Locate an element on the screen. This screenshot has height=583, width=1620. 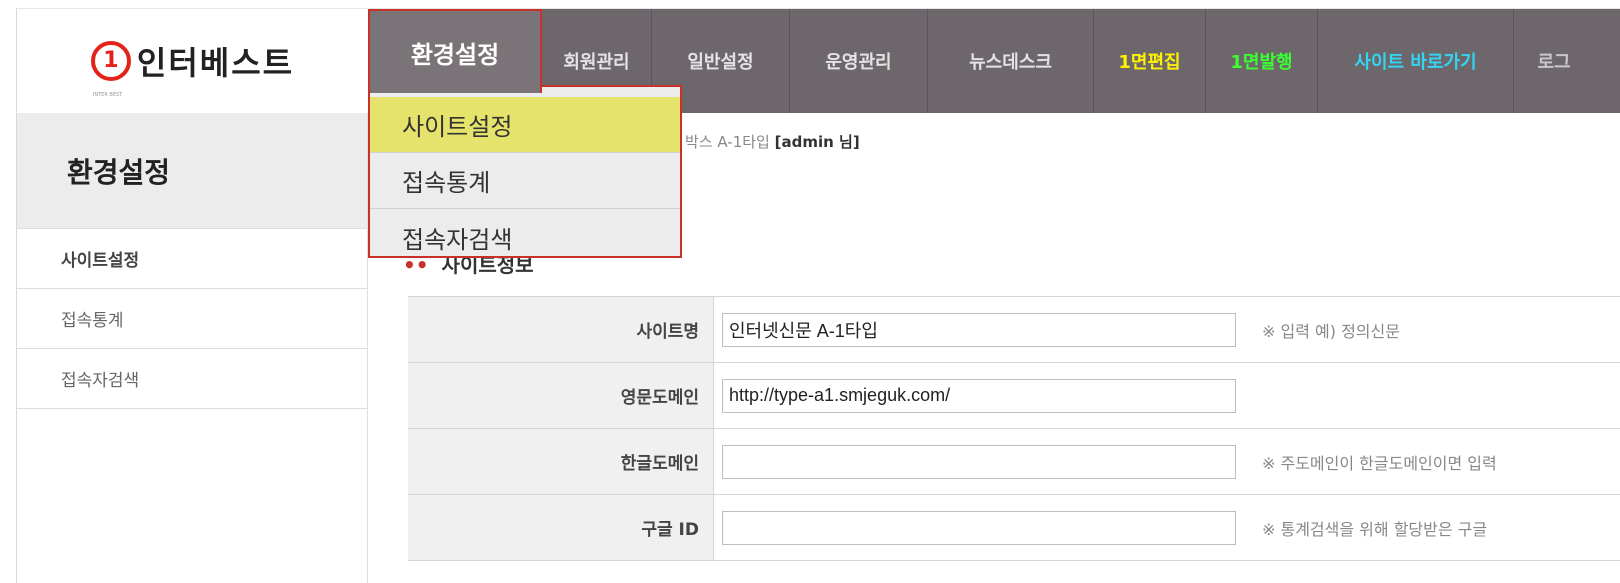
logo-text: 인터베스트 is located at coordinates (215, 63).